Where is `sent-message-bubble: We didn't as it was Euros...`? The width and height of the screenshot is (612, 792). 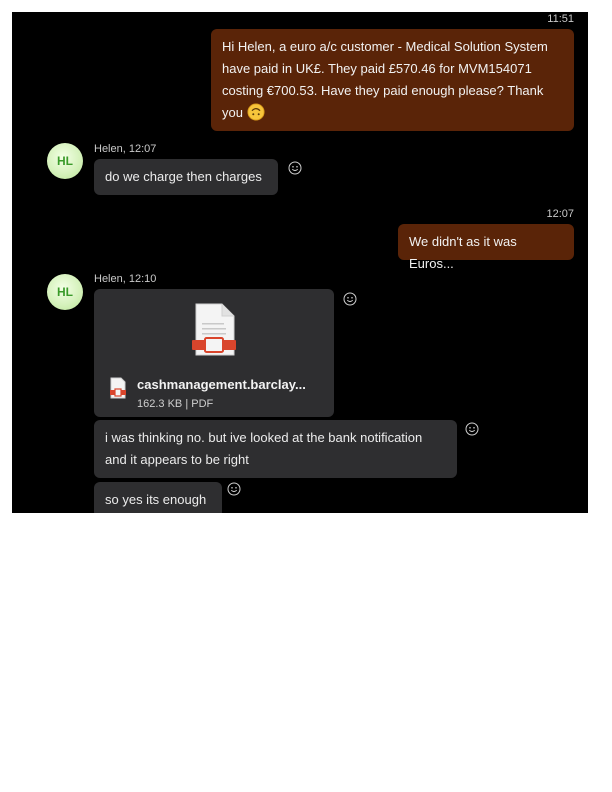
sent-message-bubble: We didn't as it was Euros... is located at coordinates (486, 247).